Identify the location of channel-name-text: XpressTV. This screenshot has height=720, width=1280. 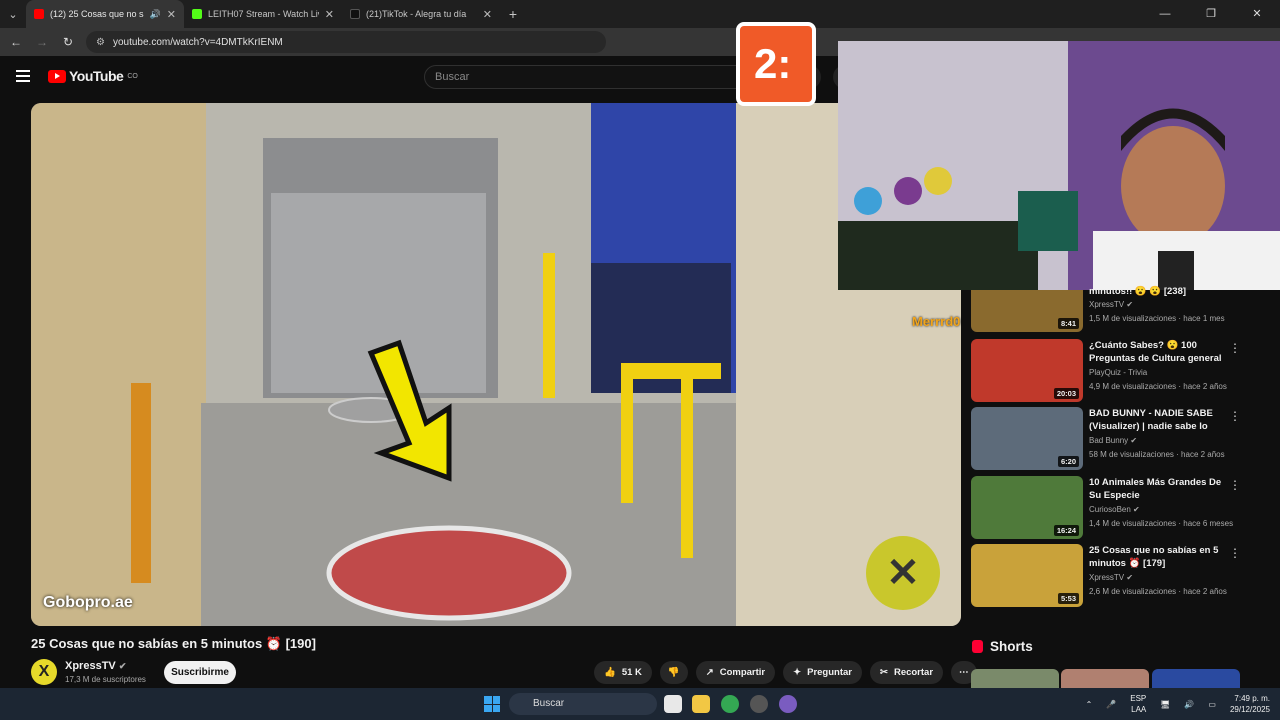
(90, 666).